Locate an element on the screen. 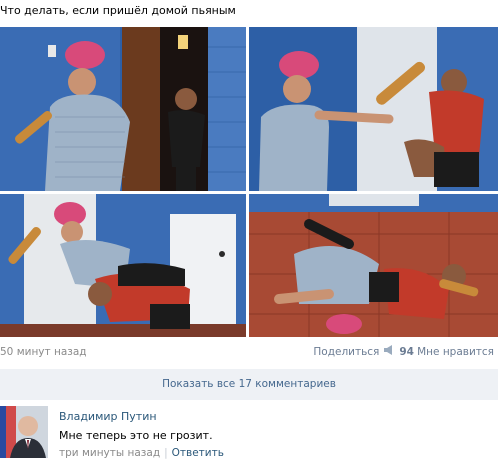  post-time: 50 минут назад is located at coordinates (43, 352).